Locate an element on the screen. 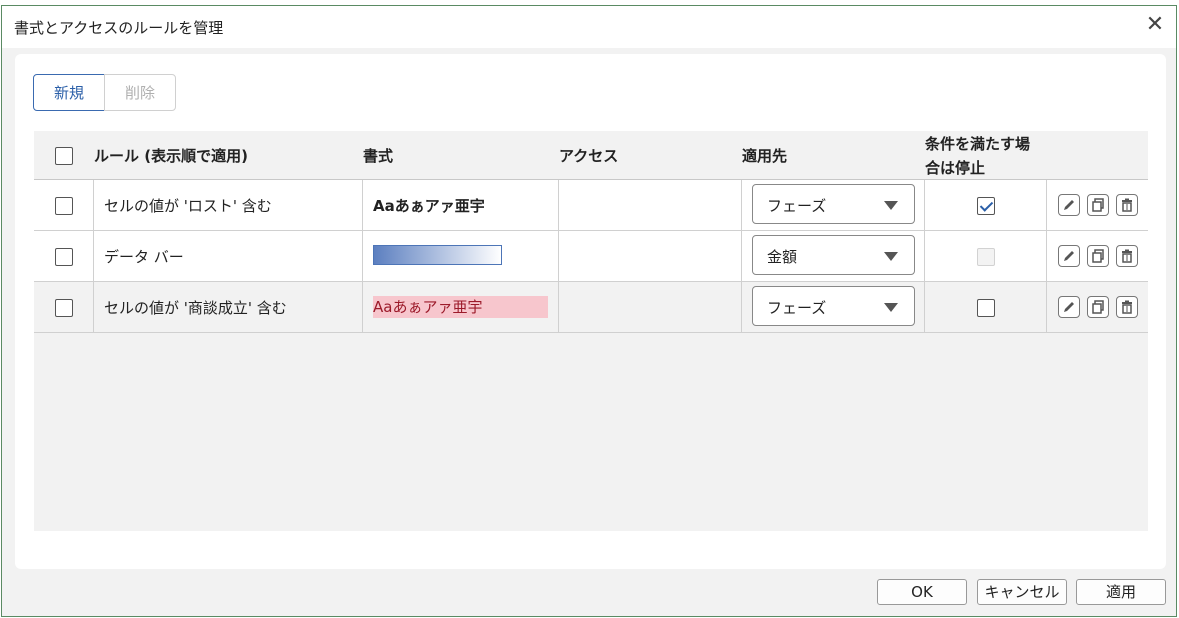  close-icon: ✕ is located at coordinates (1155, 25).